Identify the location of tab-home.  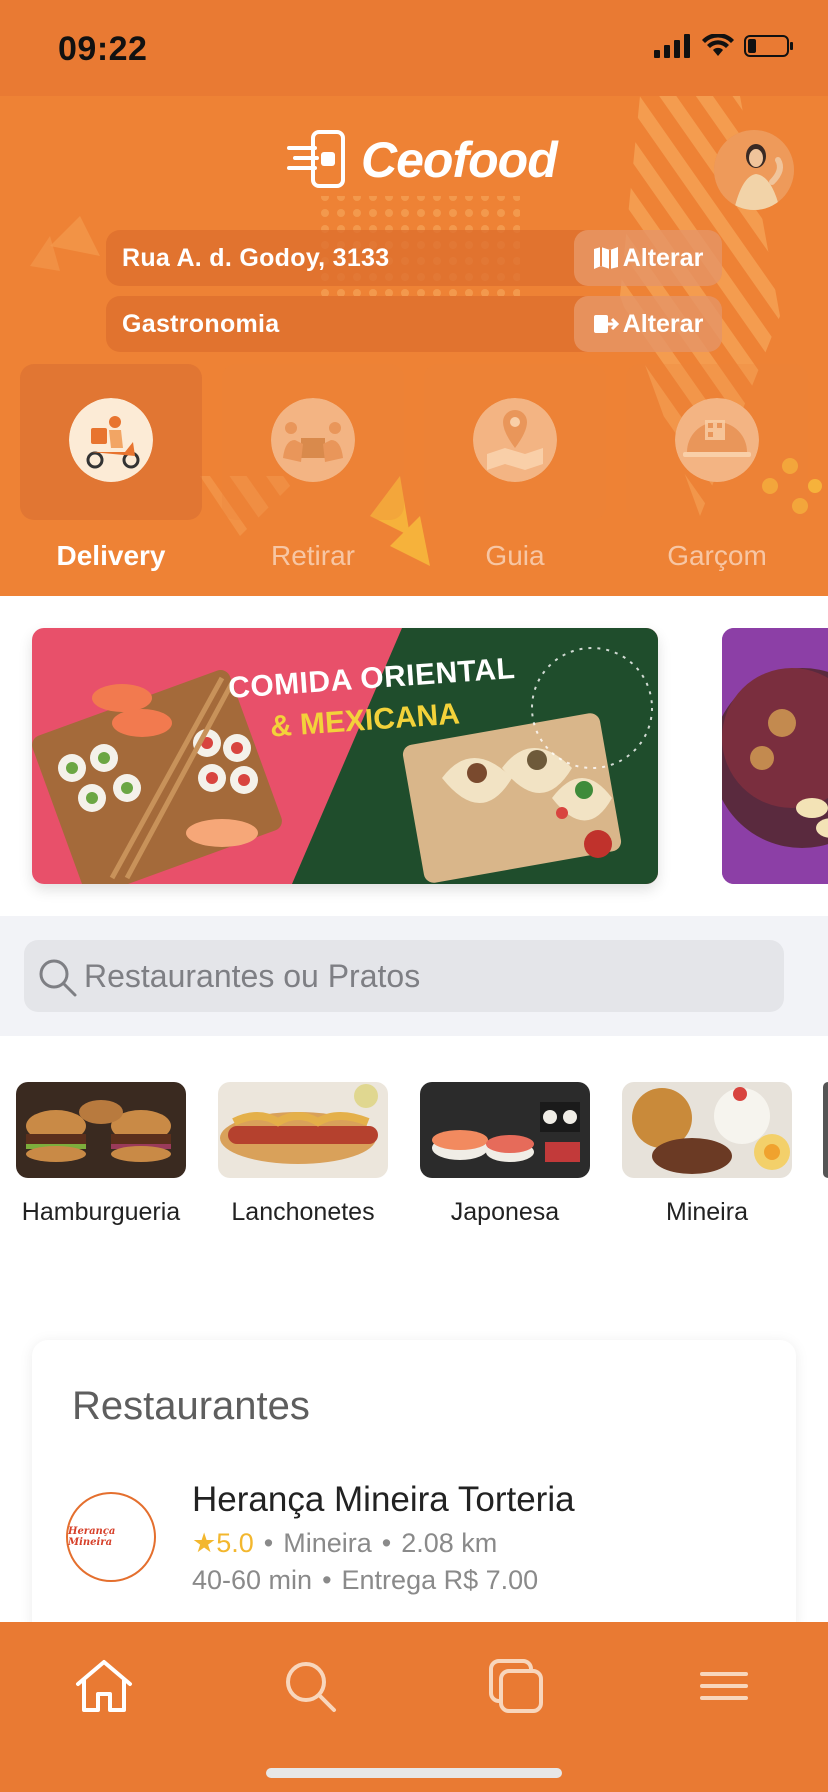
(104, 1686).